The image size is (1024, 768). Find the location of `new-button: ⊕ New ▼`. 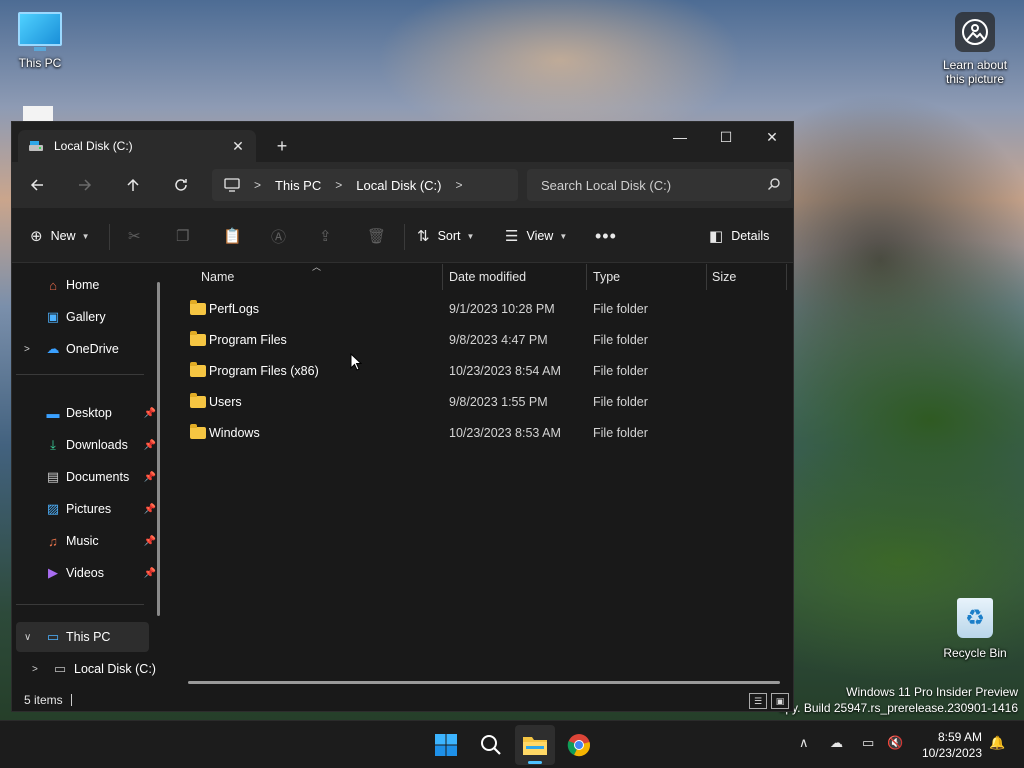

new-button: ⊕ New ▼ is located at coordinates (60, 236).